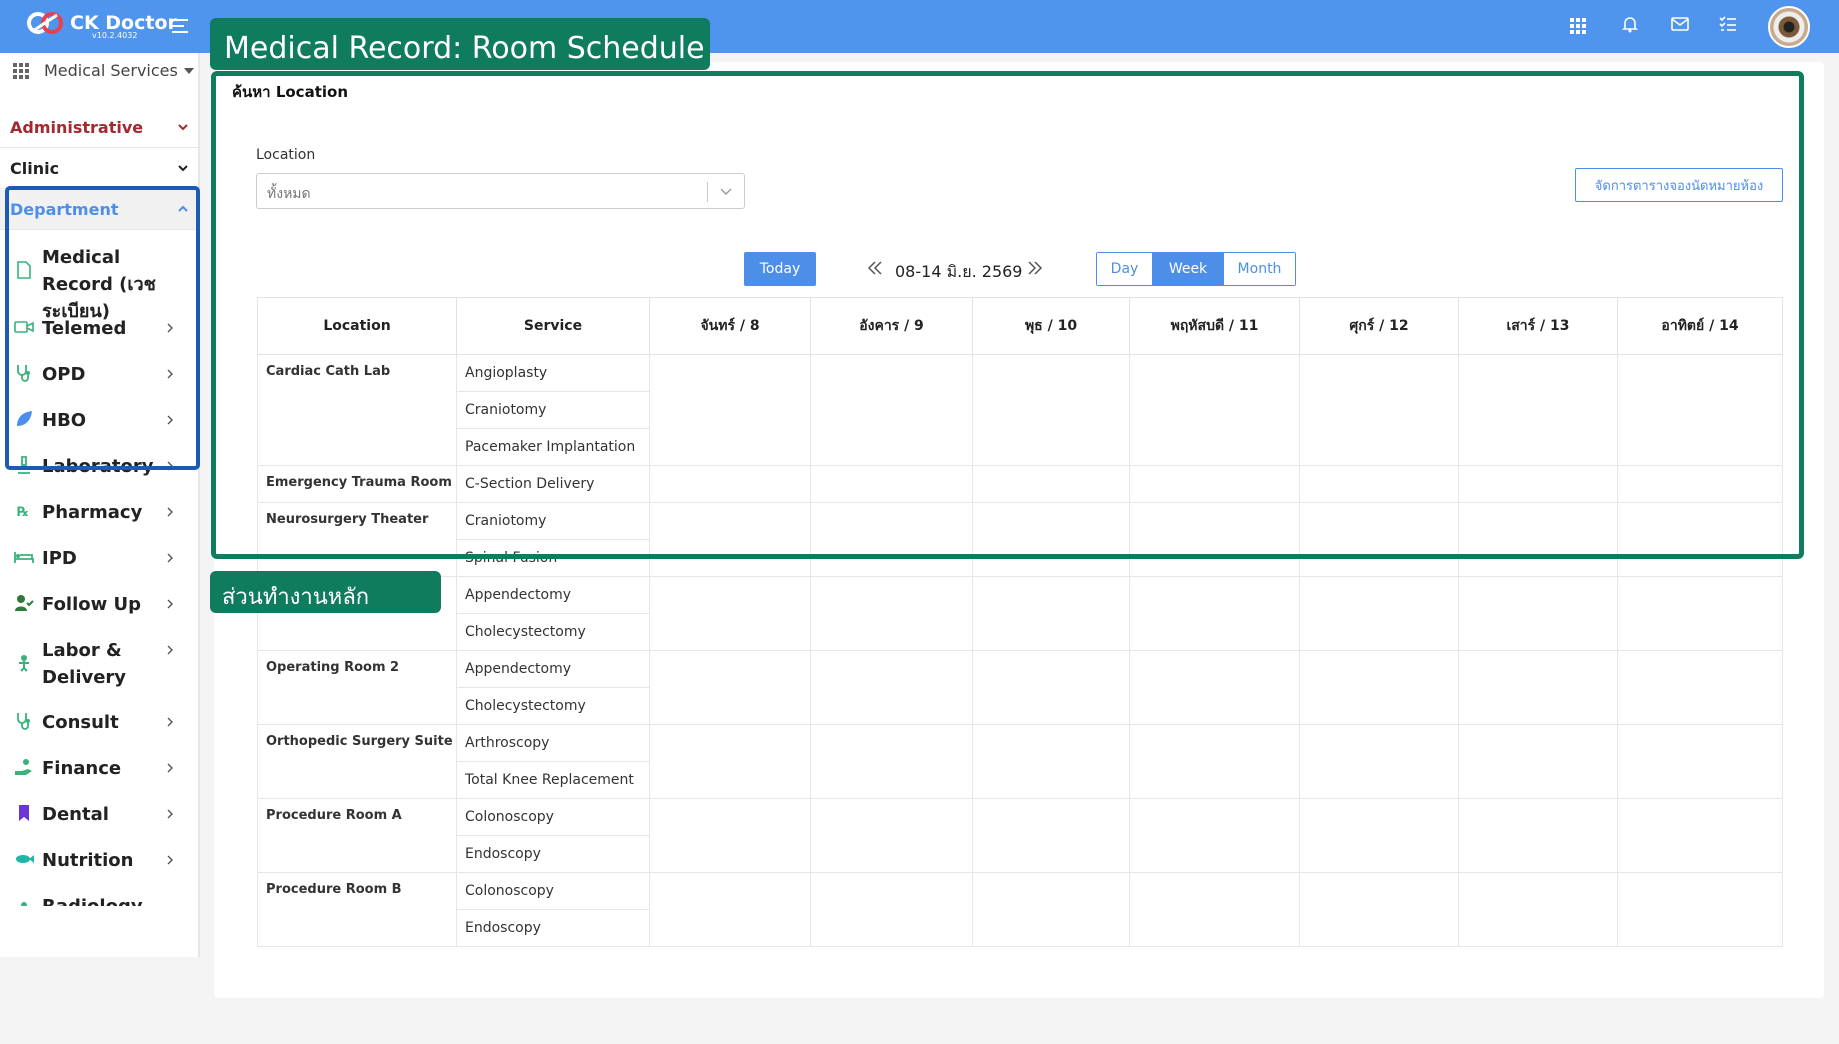  What do you see at coordinates (80, 722) in the screenshot?
I see `sidebar-item-label: Consult` at bounding box center [80, 722].